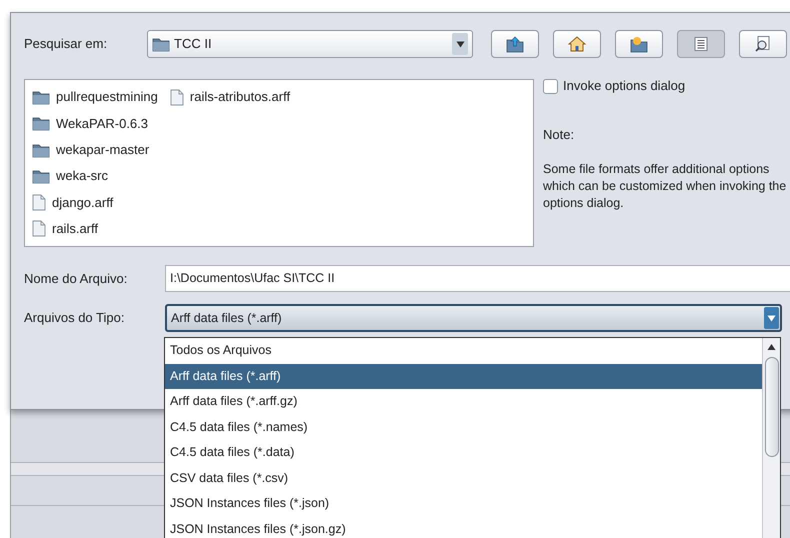 This screenshot has width=790, height=538. Describe the element at coordinates (463, 527) in the screenshot. I see `file-type-option: JSON Instances files (*.json.gz)` at that location.